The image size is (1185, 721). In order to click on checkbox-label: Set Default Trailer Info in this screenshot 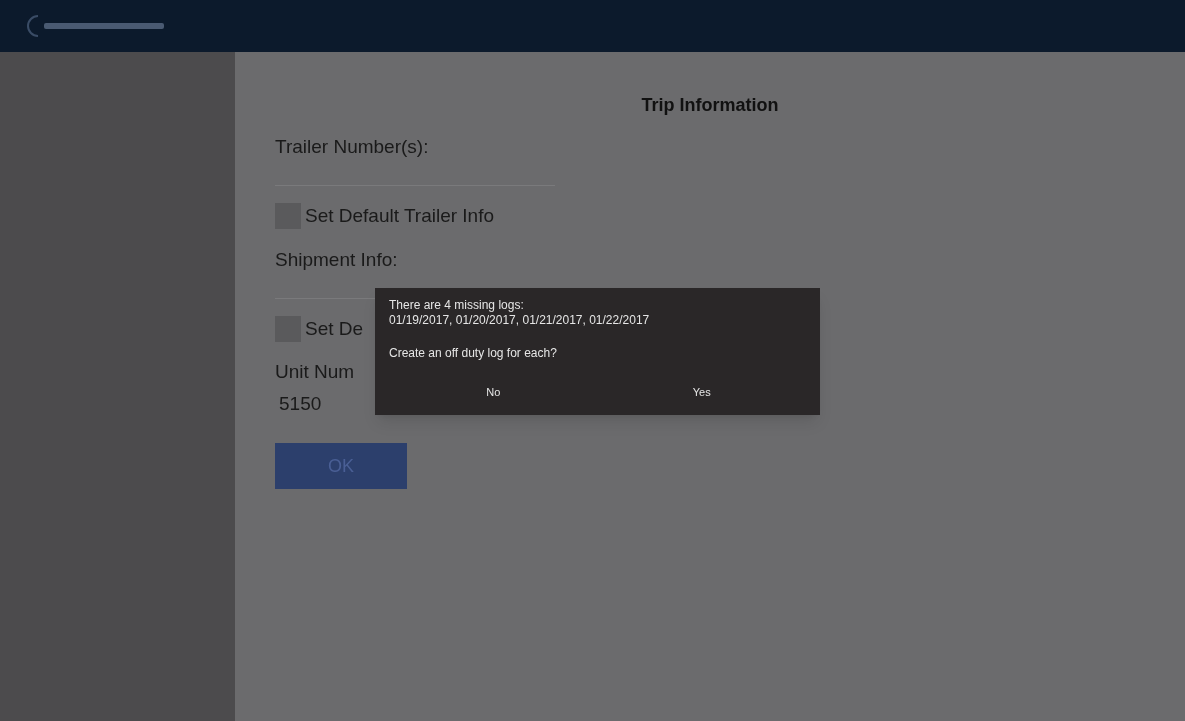, I will do `click(400, 216)`.